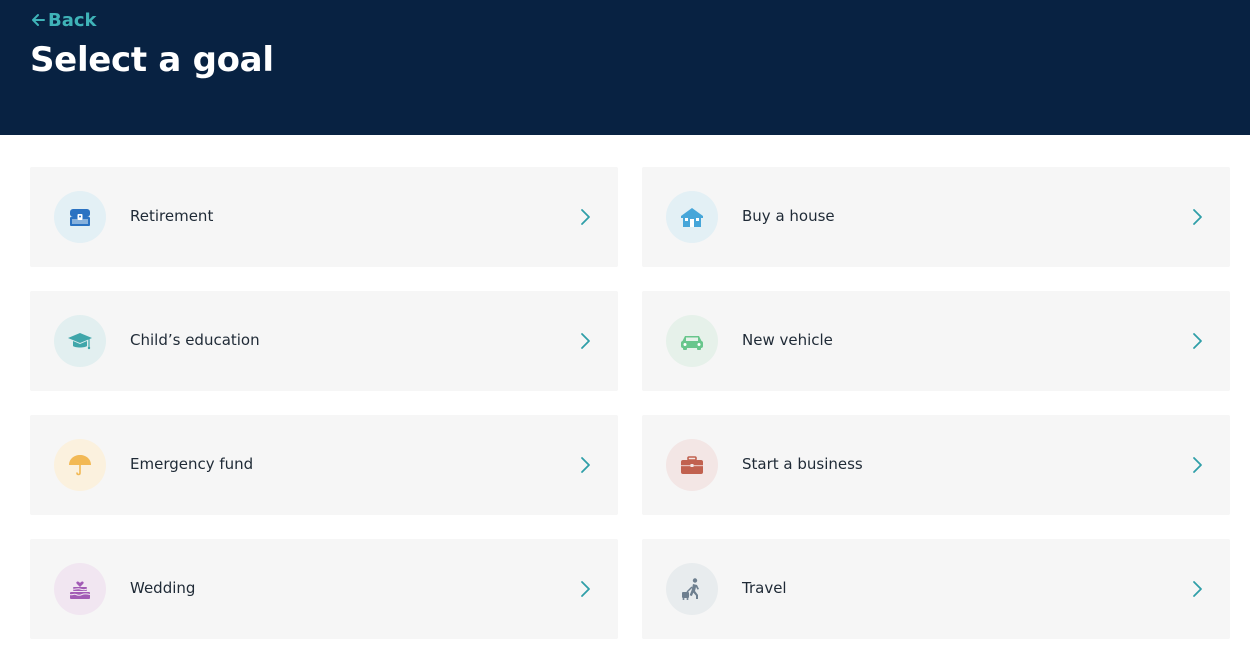 The image size is (1250, 647). Describe the element at coordinates (192, 464) in the screenshot. I see `goal-label: Emergency fund` at that location.